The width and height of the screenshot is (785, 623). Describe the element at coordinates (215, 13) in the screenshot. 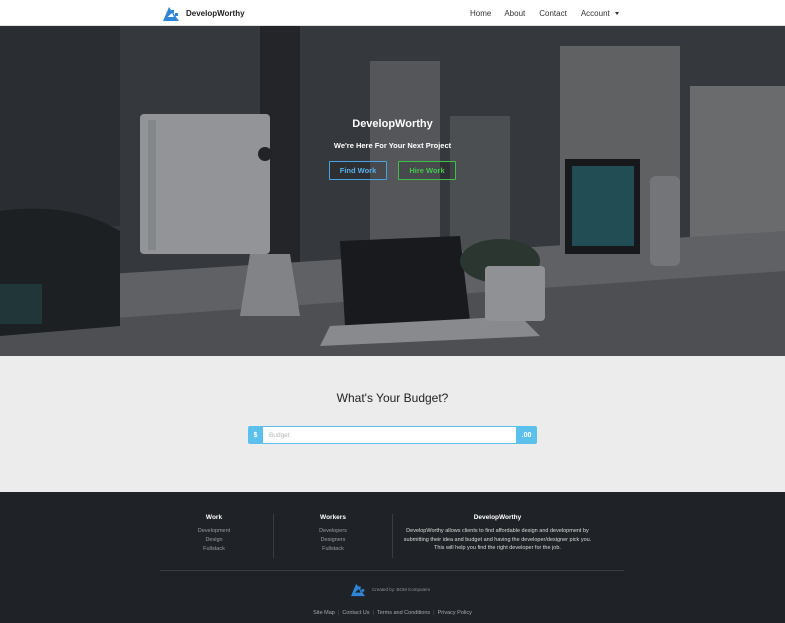

I see `brand-name: DevelopWorthy` at that location.